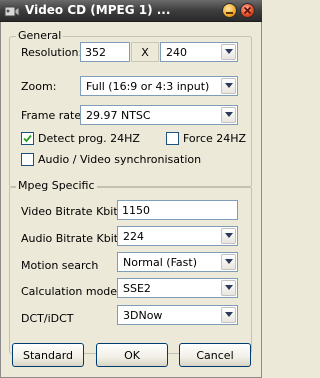 The height and width of the screenshot is (378, 320). I want to click on checkmark-icon, so click(27, 138).